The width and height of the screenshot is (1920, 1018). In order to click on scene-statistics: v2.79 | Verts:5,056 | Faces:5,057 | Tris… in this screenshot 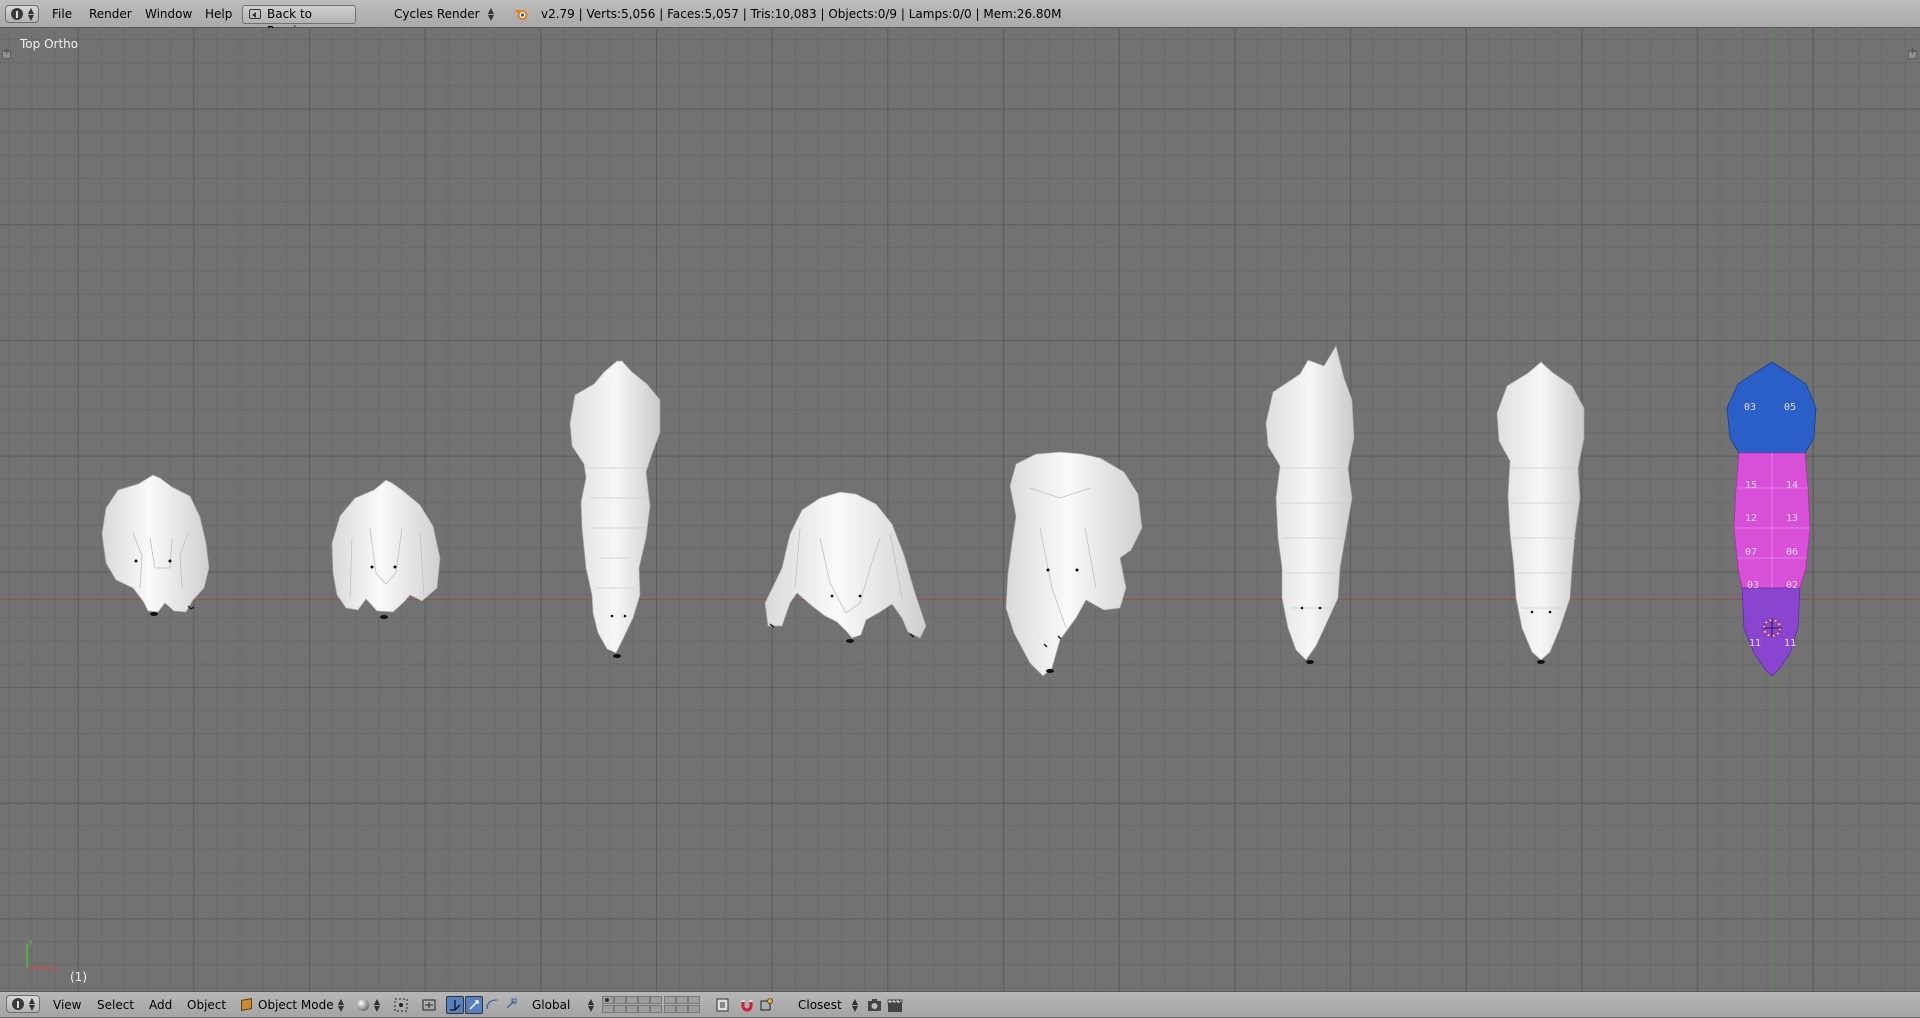, I will do `click(801, 14)`.